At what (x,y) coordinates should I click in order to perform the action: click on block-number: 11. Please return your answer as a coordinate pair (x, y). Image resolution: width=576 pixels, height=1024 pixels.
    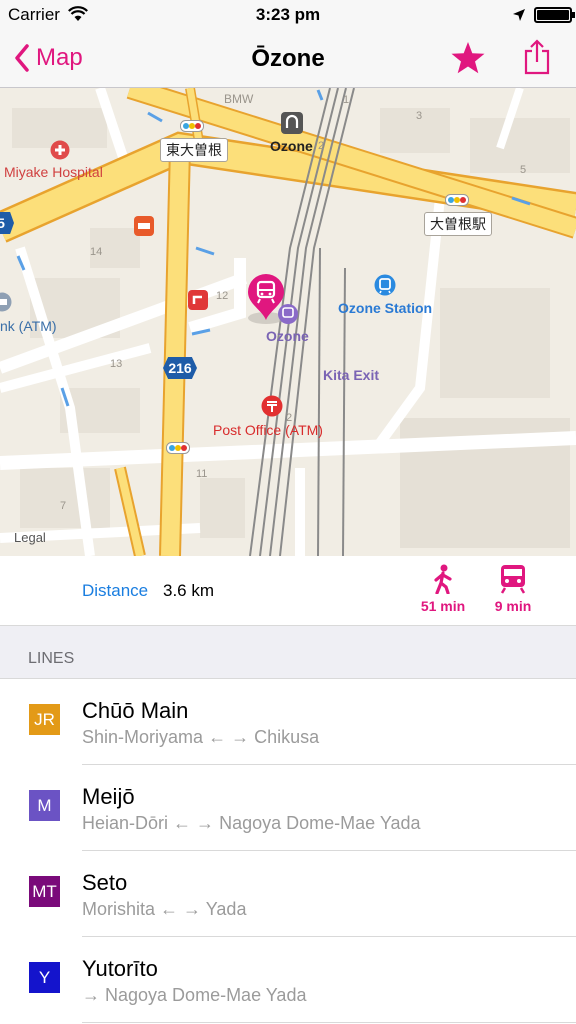
    Looking at the image, I should click on (202, 474).